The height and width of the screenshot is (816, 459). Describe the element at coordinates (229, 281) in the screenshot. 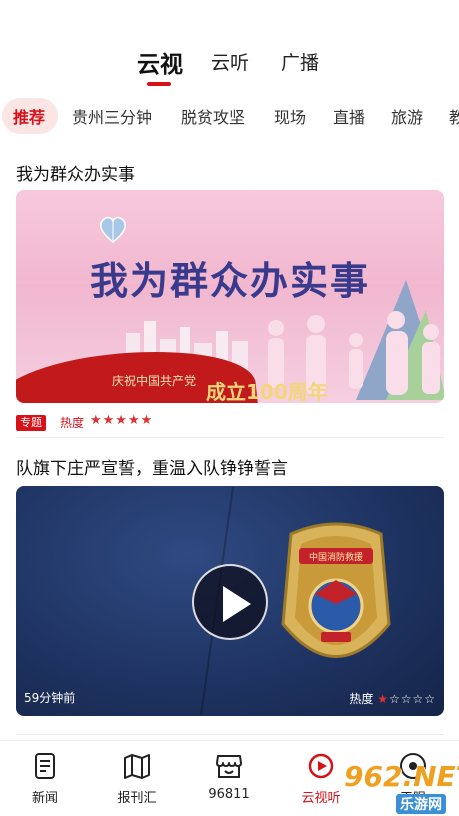

I see `banner-headline: 我为群众办实事` at that location.